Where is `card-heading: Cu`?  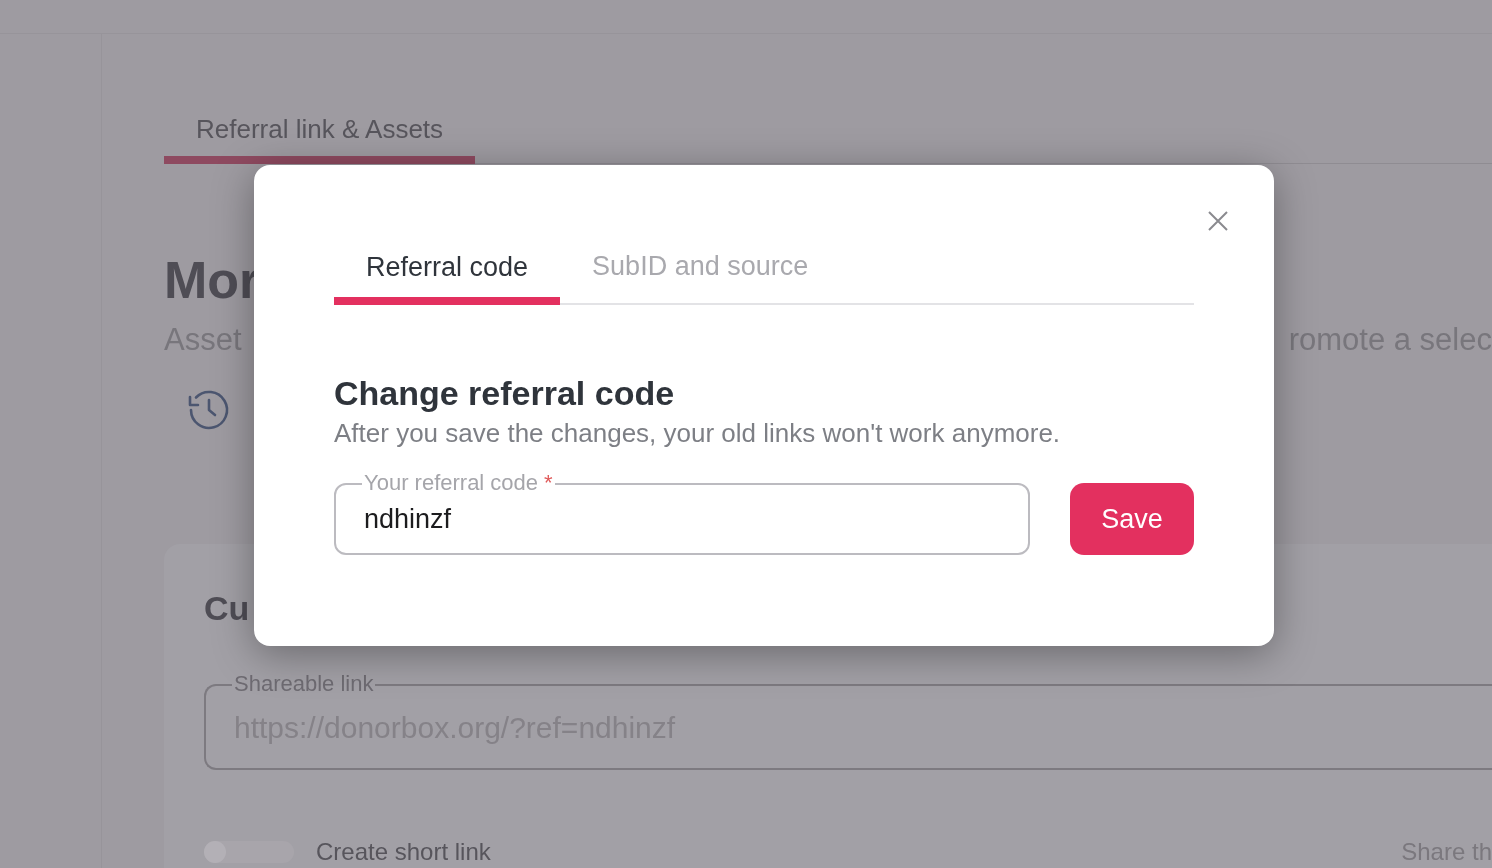 card-heading: Cu is located at coordinates (227, 608).